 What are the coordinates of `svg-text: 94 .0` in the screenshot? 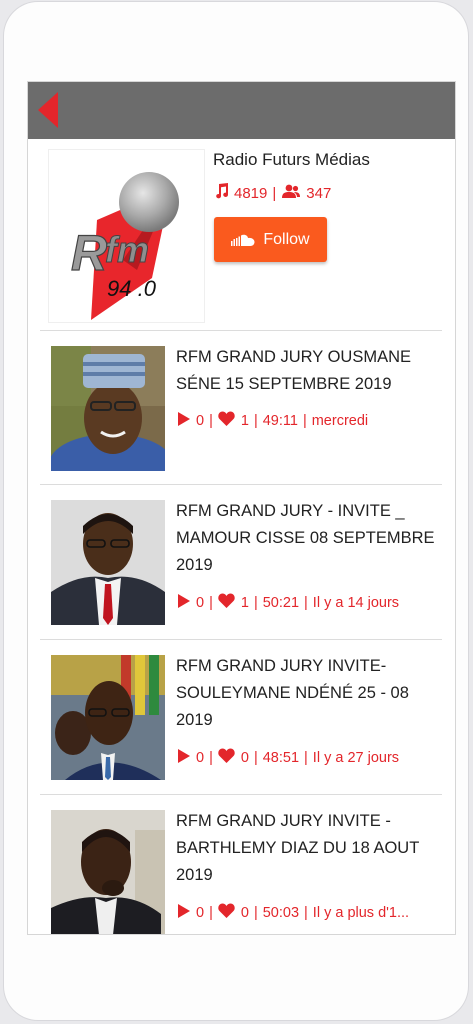 It's located at (132, 288).